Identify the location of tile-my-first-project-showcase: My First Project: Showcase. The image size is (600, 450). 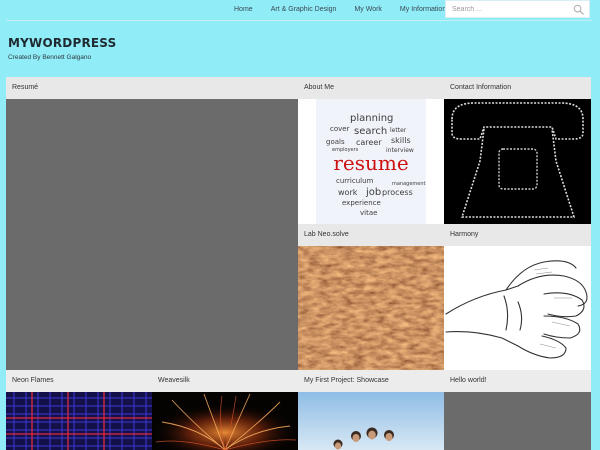
(371, 410).